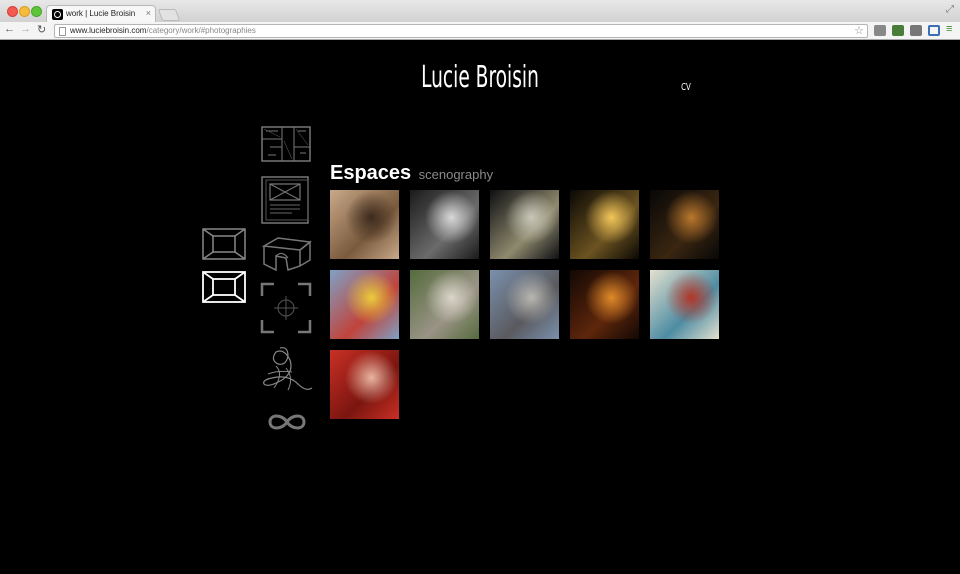  I want to click on section-subtitle: scenography, so click(456, 174).